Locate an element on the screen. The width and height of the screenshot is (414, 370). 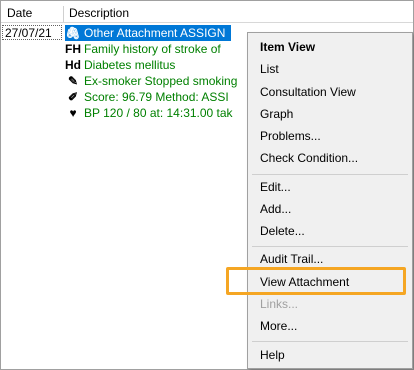
blood-pressure-icon: ♥ is located at coordinates (73, 113).